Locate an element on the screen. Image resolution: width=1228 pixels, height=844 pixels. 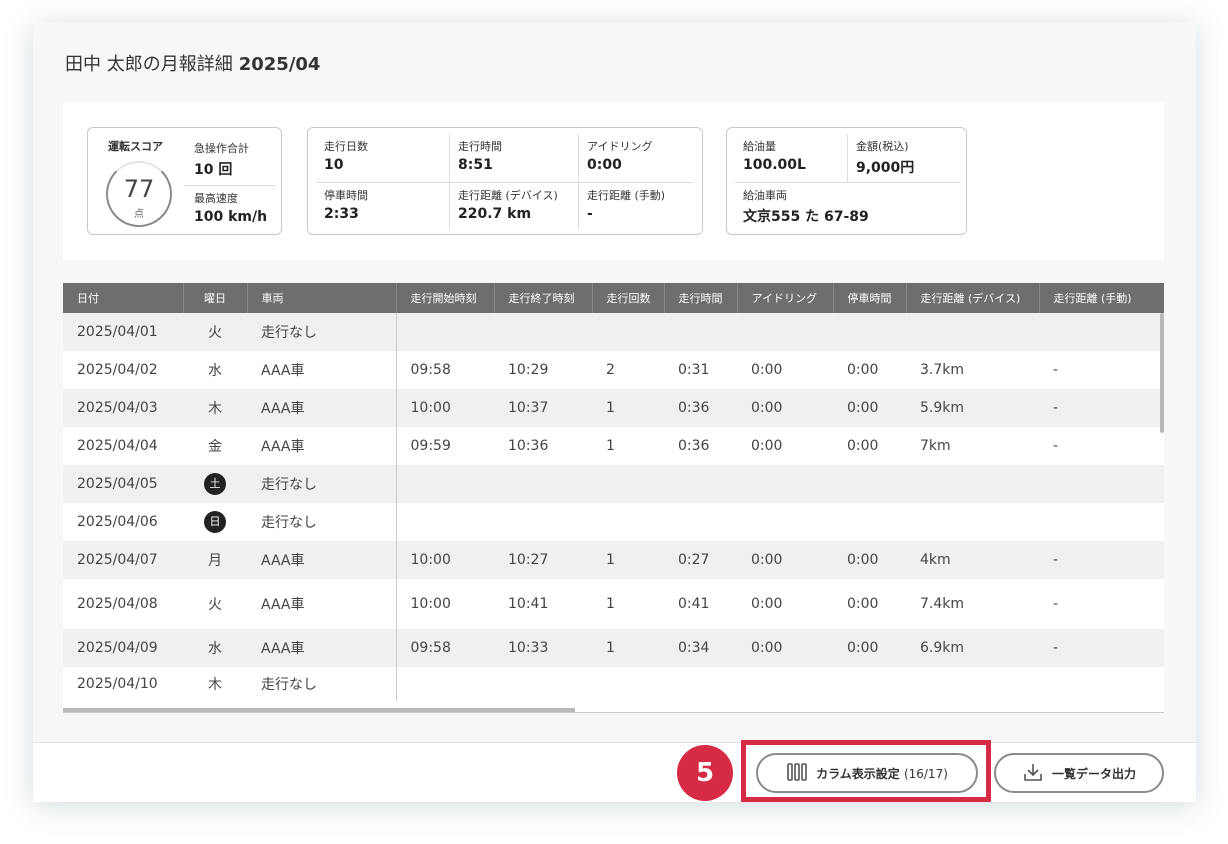
table-cell: 2025/04/04 is located at coordinates (123, 446).